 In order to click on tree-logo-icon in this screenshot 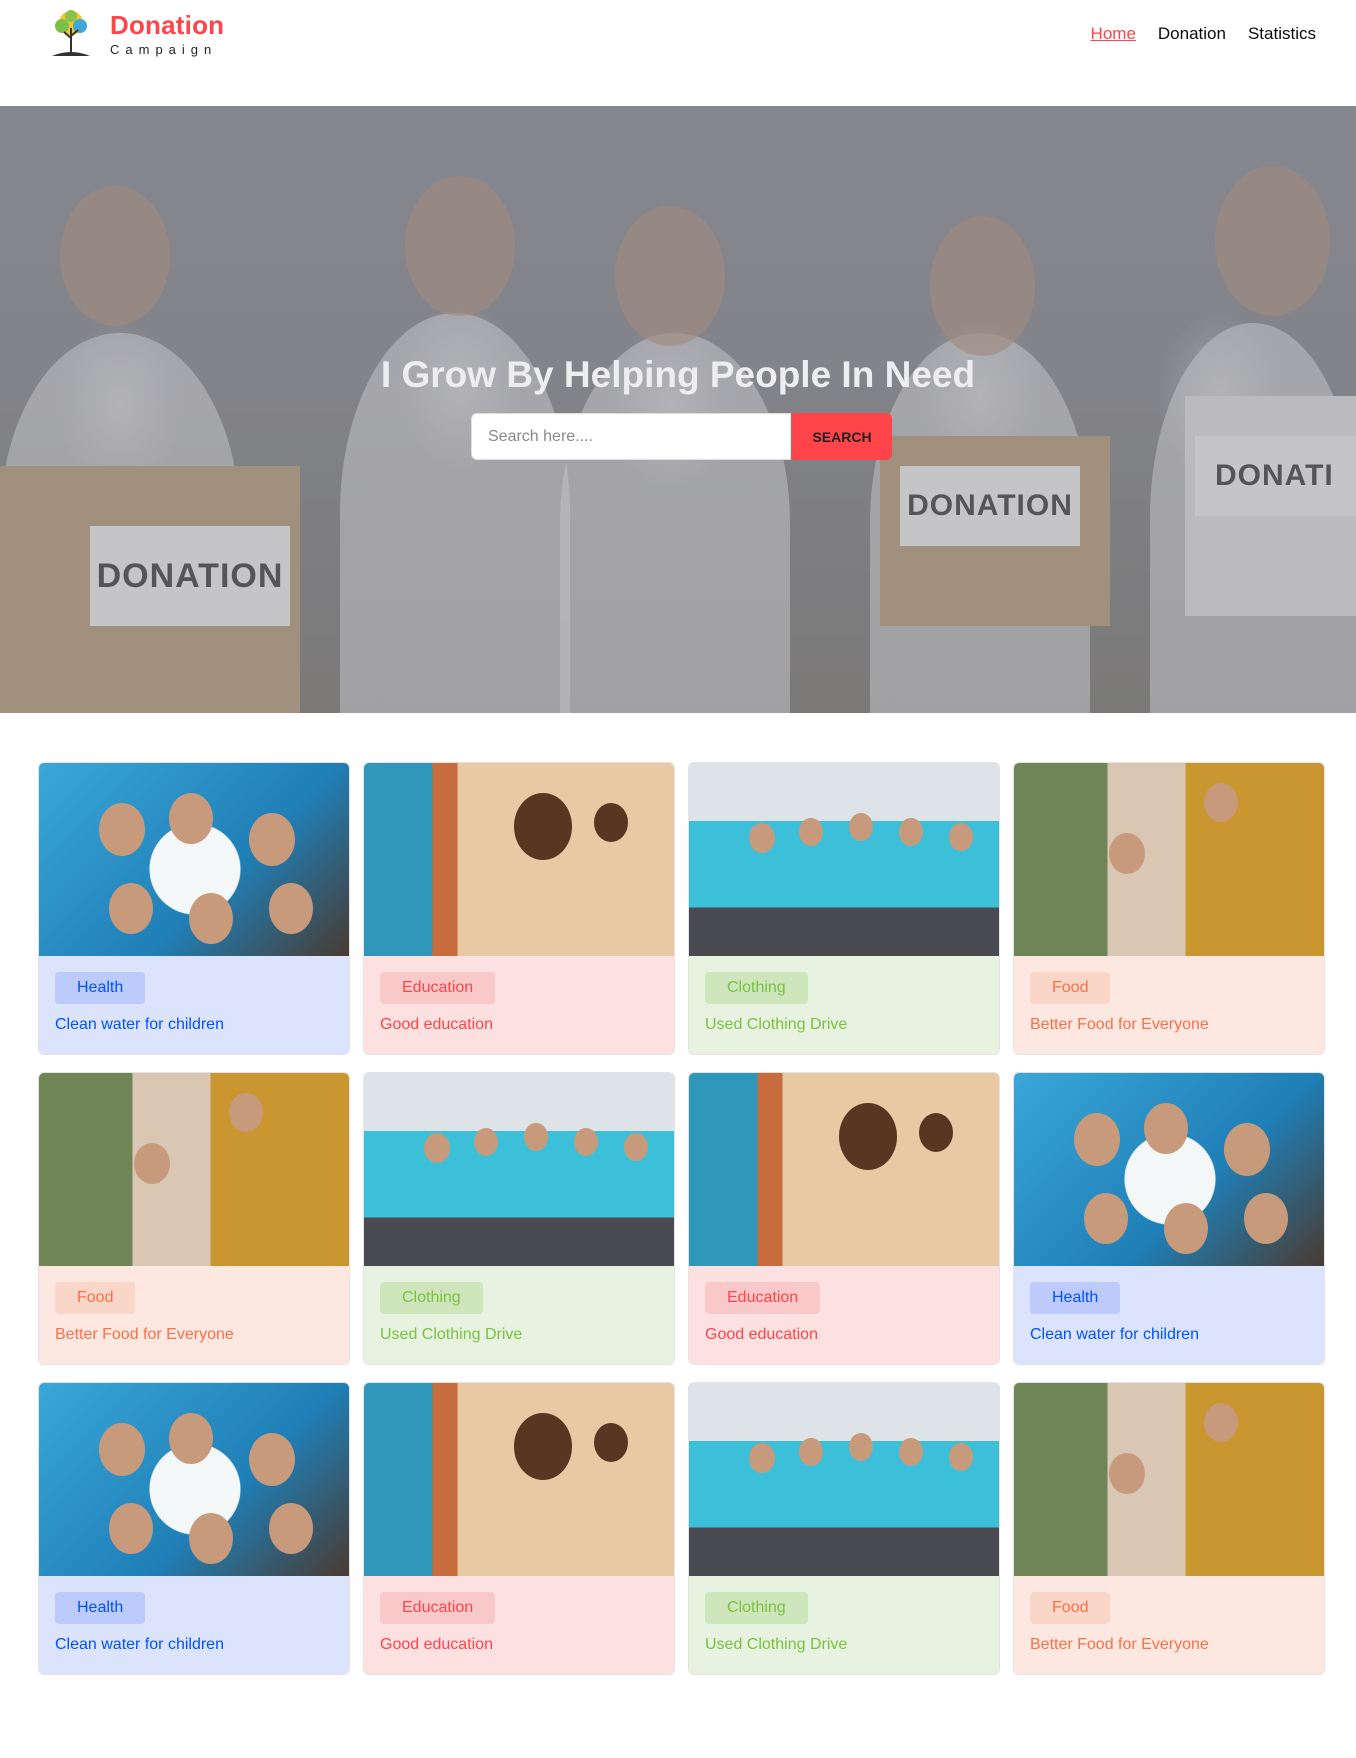, I will do `click(71, 33)`.